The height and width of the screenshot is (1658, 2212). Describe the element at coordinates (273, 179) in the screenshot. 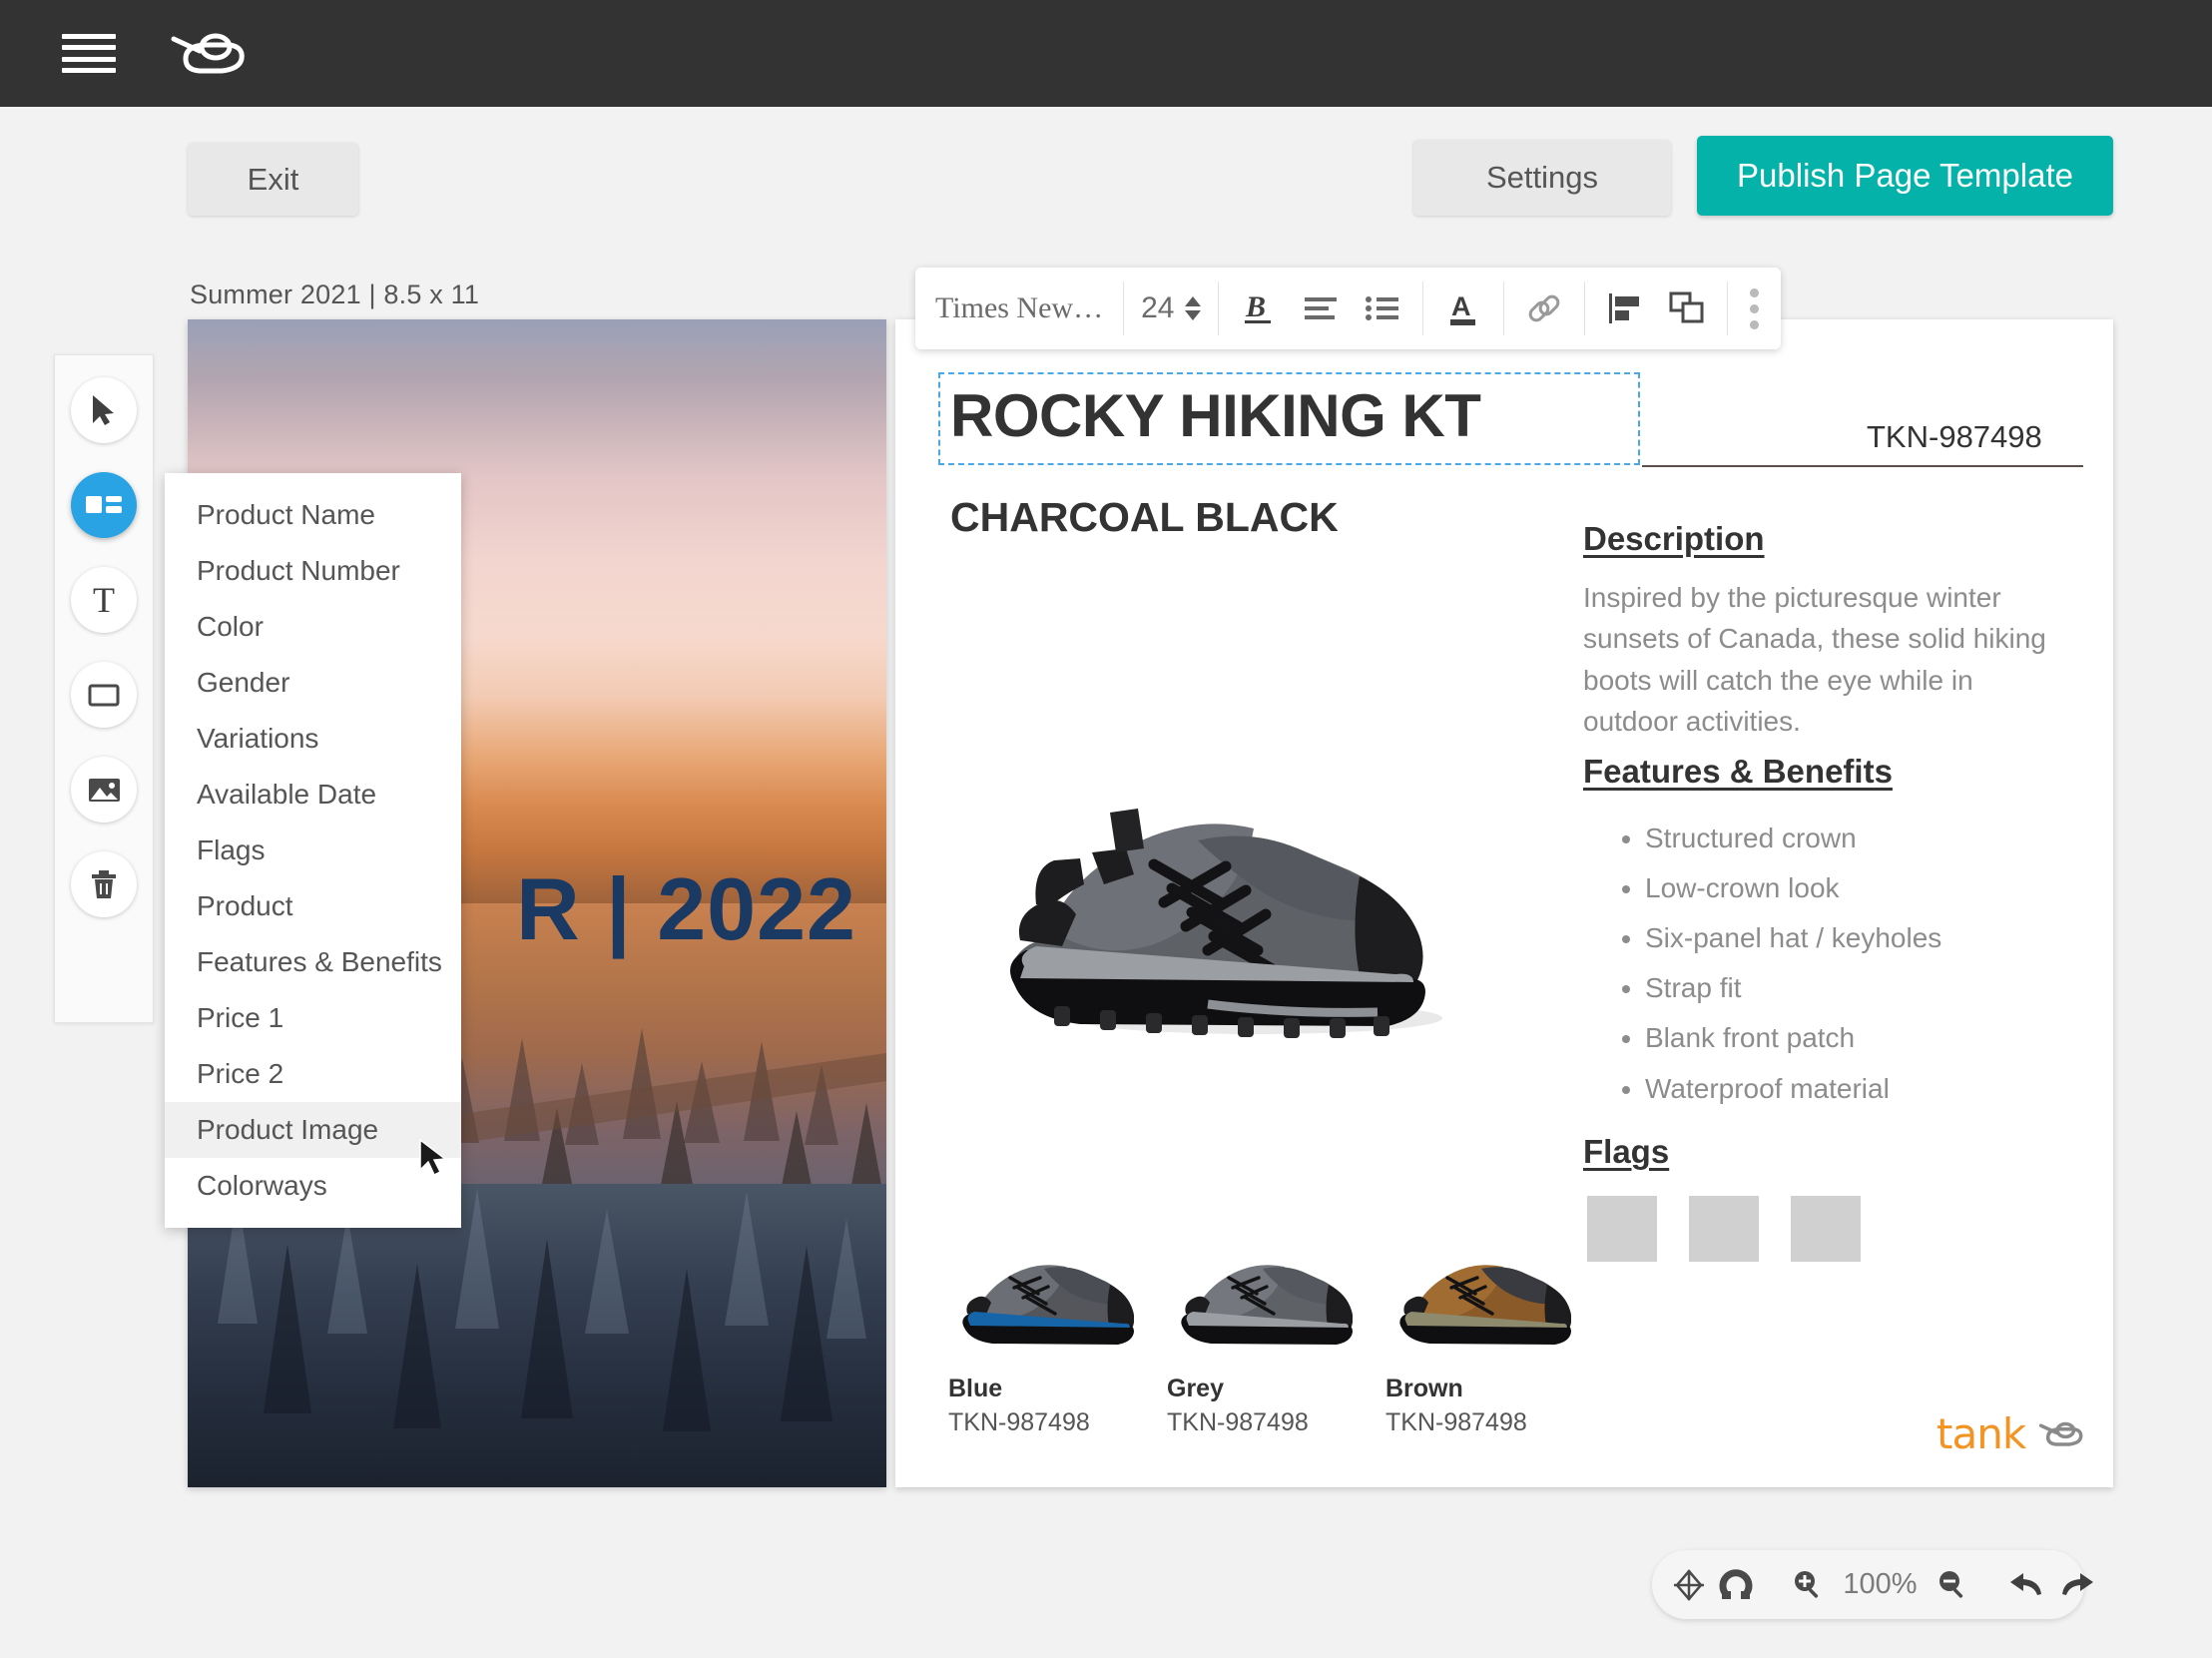

I see `exit-button: Exit` at that location.